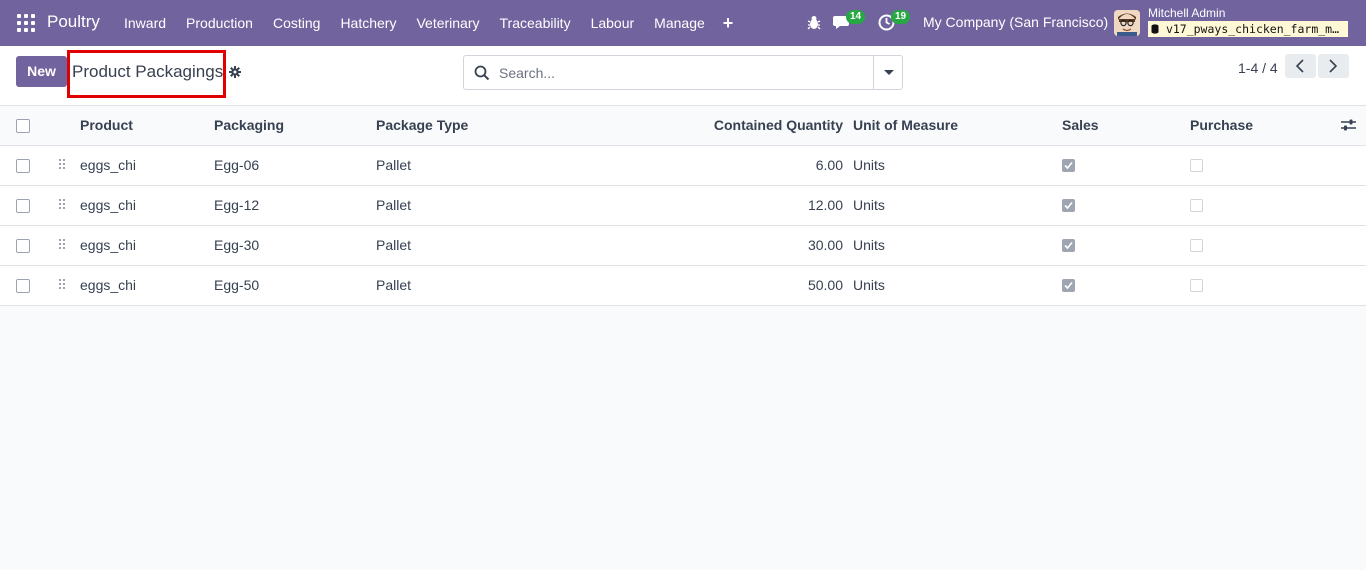 The height and width of the screenshot is (570, 1366). Describe the element at coordinates (237, 205) in the screenshot. I see `cell-packaging: Egg-12` at that location.